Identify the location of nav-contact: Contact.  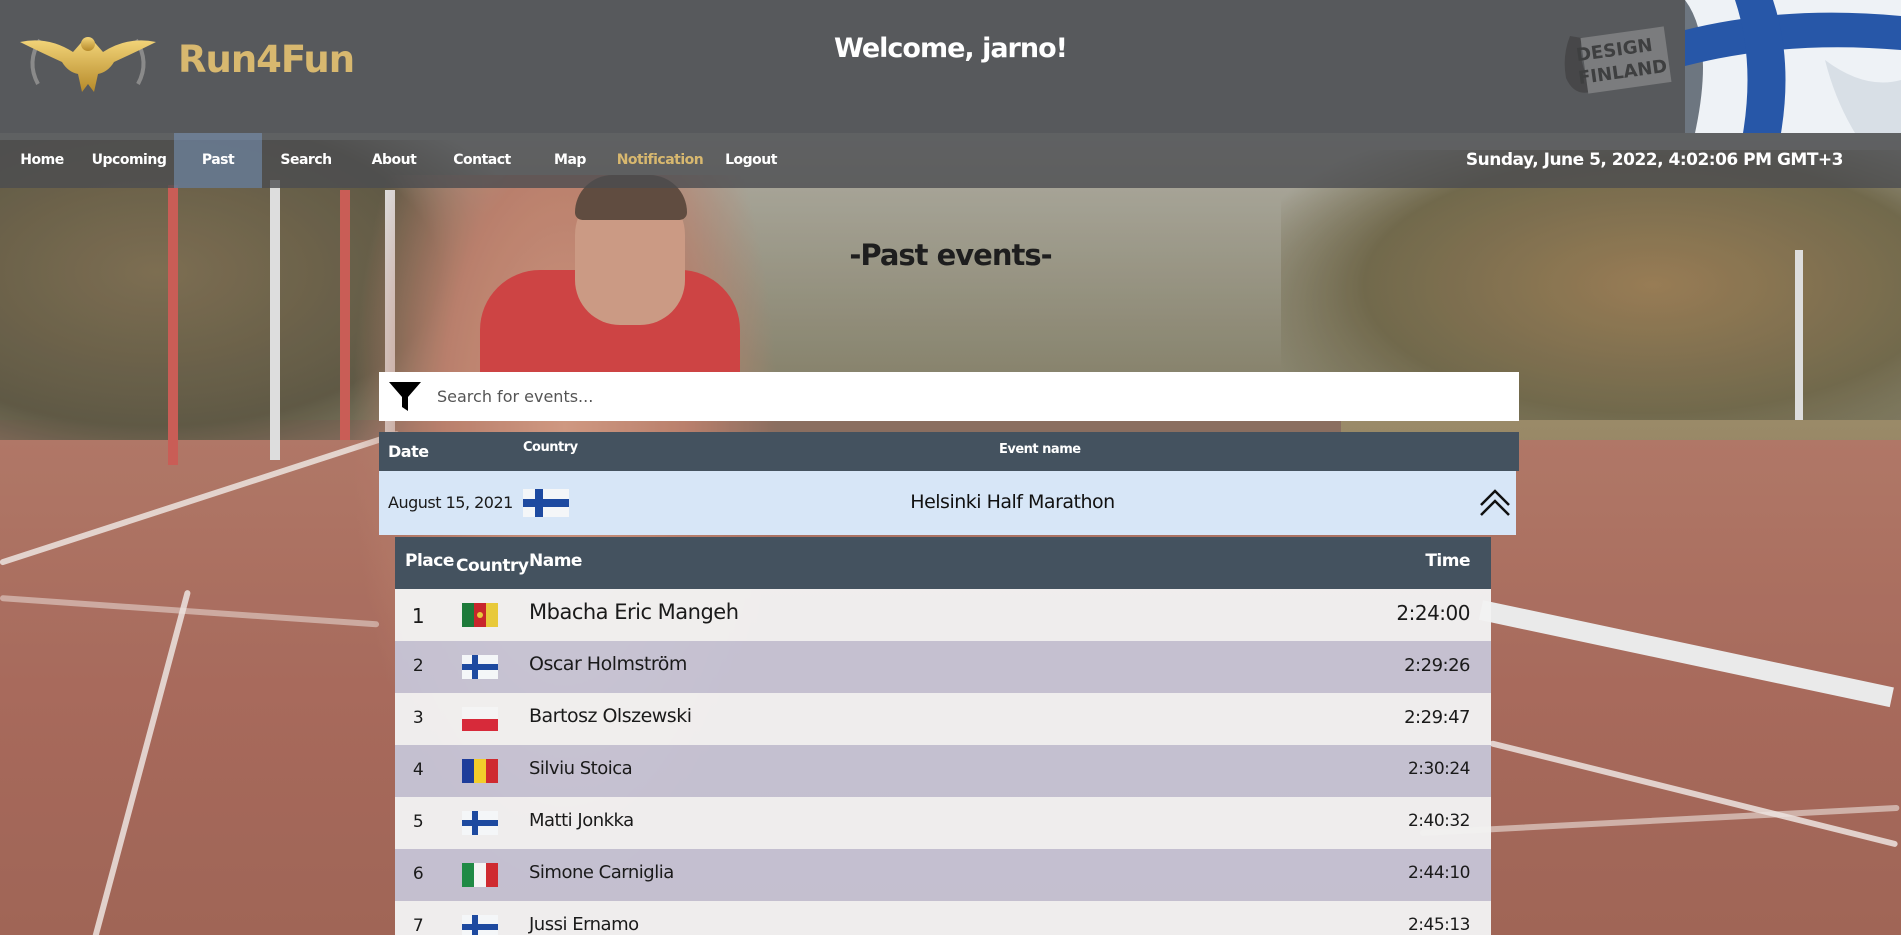
(482, 160).